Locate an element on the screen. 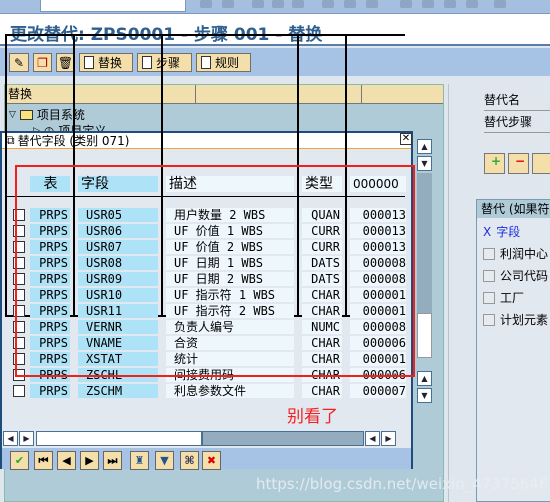  filter-button: ▼ is located at coordinates (164, 460).